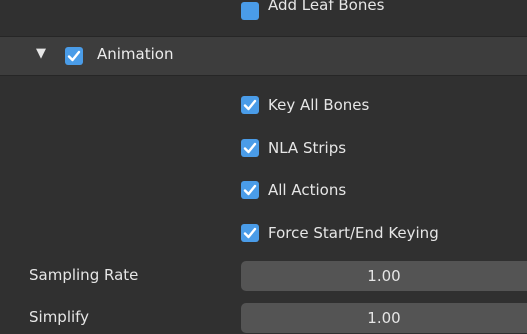  I want to click on sampling-rate-field: 1.00, so click(384, 276).